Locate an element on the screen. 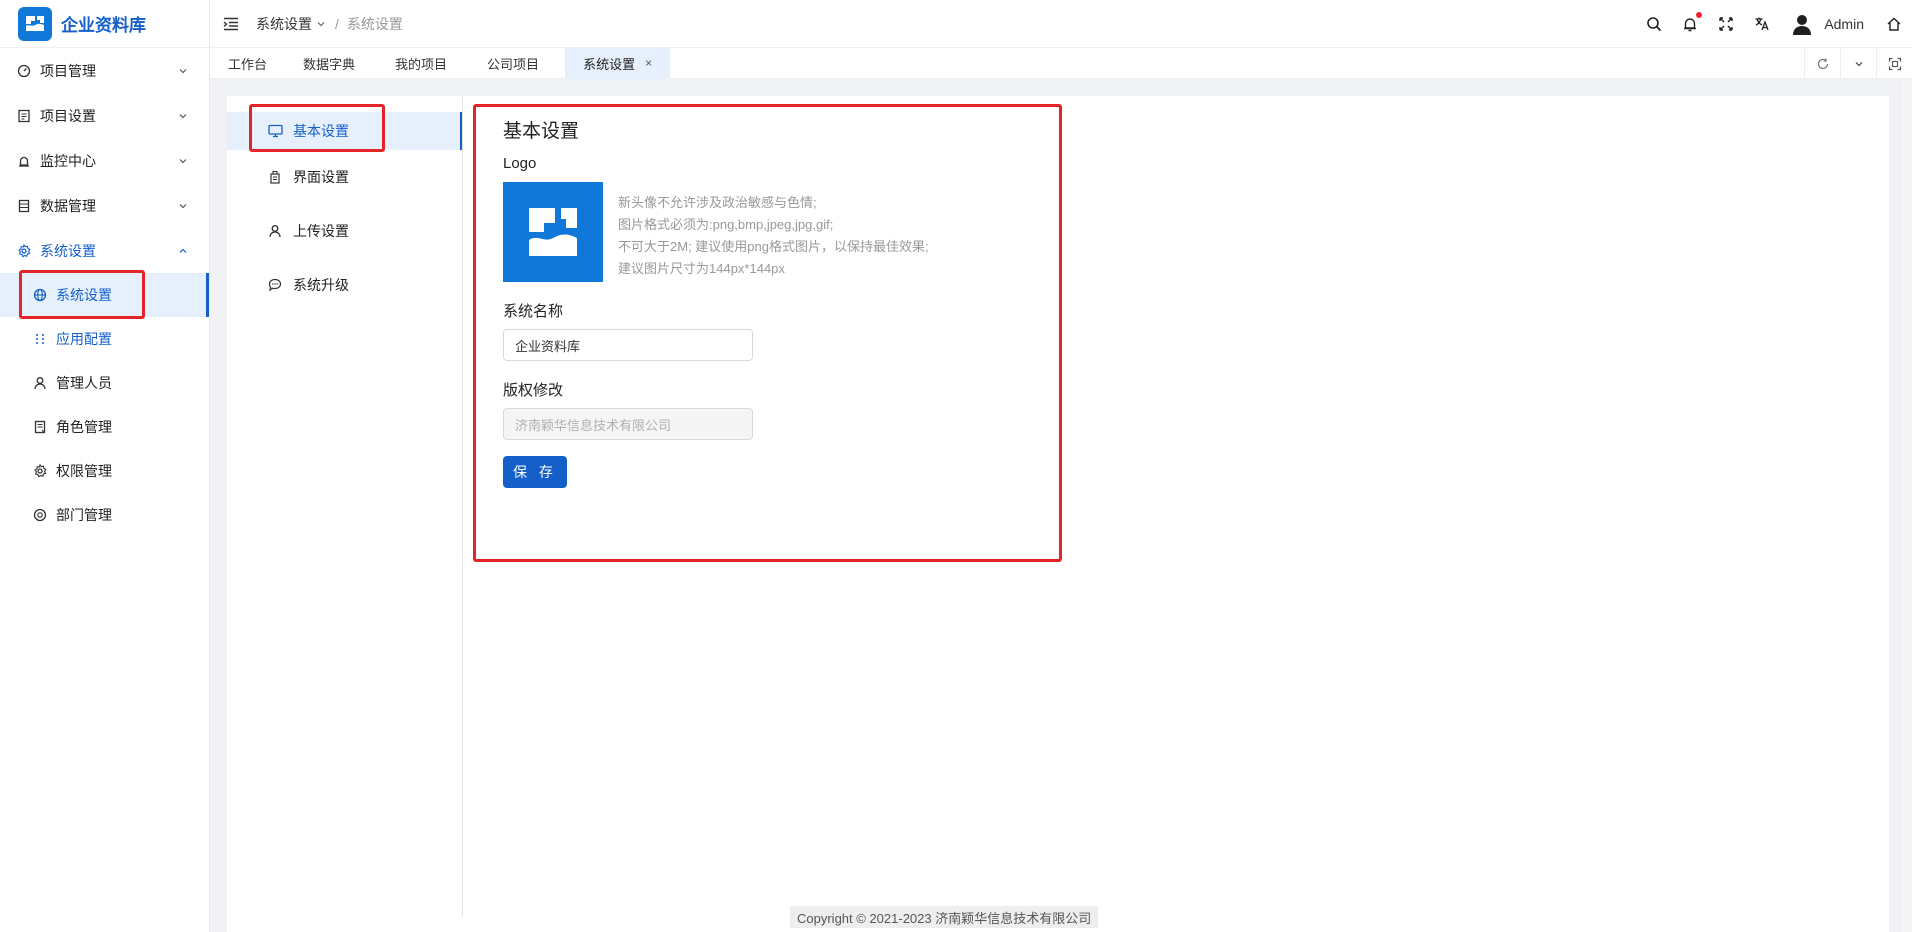 The height and width of the screenshot is (932, 1912). tab-data-dictionary: 数据字典 is located at coordinates (329, 63).